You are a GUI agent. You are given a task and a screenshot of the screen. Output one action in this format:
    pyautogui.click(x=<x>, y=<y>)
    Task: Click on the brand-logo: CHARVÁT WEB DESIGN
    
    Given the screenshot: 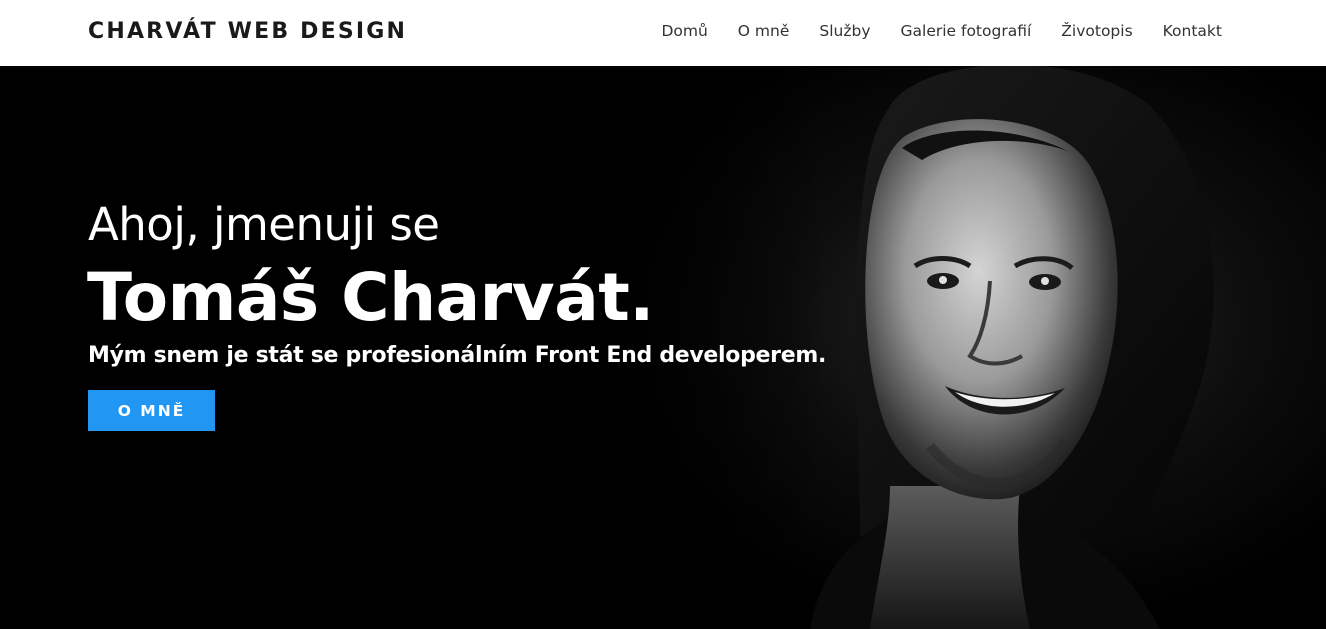 What is the action you would take?
    pyautogui.click(x=247, y=32)
    